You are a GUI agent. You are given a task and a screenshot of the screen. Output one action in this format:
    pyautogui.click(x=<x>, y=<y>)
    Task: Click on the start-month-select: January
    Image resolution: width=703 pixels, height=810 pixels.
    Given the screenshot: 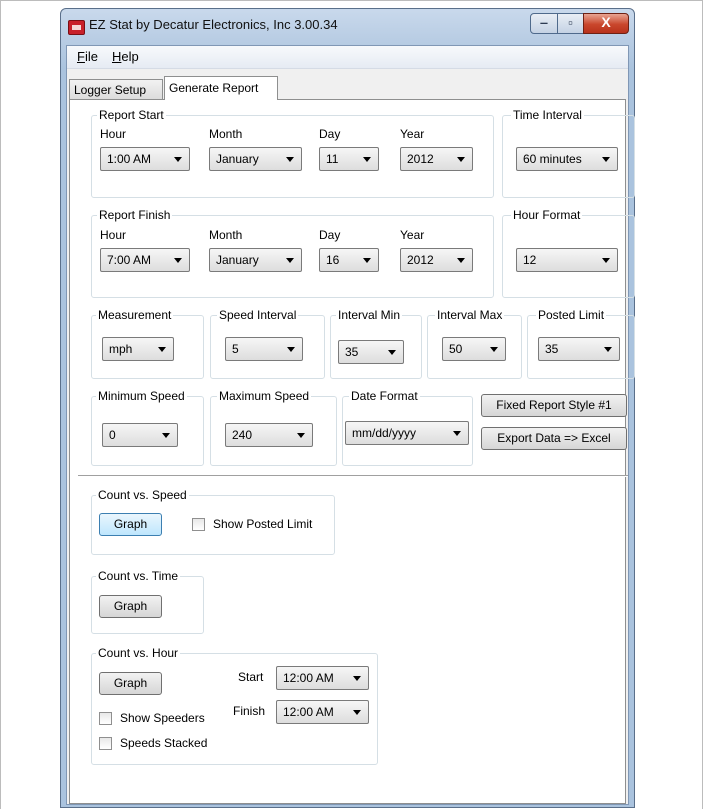 What is the action you would take?
    pyautogui.click(x=255, y=159)
    